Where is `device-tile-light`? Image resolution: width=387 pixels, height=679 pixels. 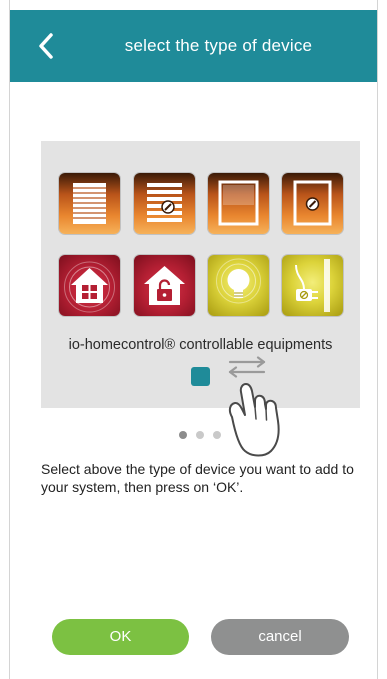
device-tile-light is located at coordinates (238, 285).